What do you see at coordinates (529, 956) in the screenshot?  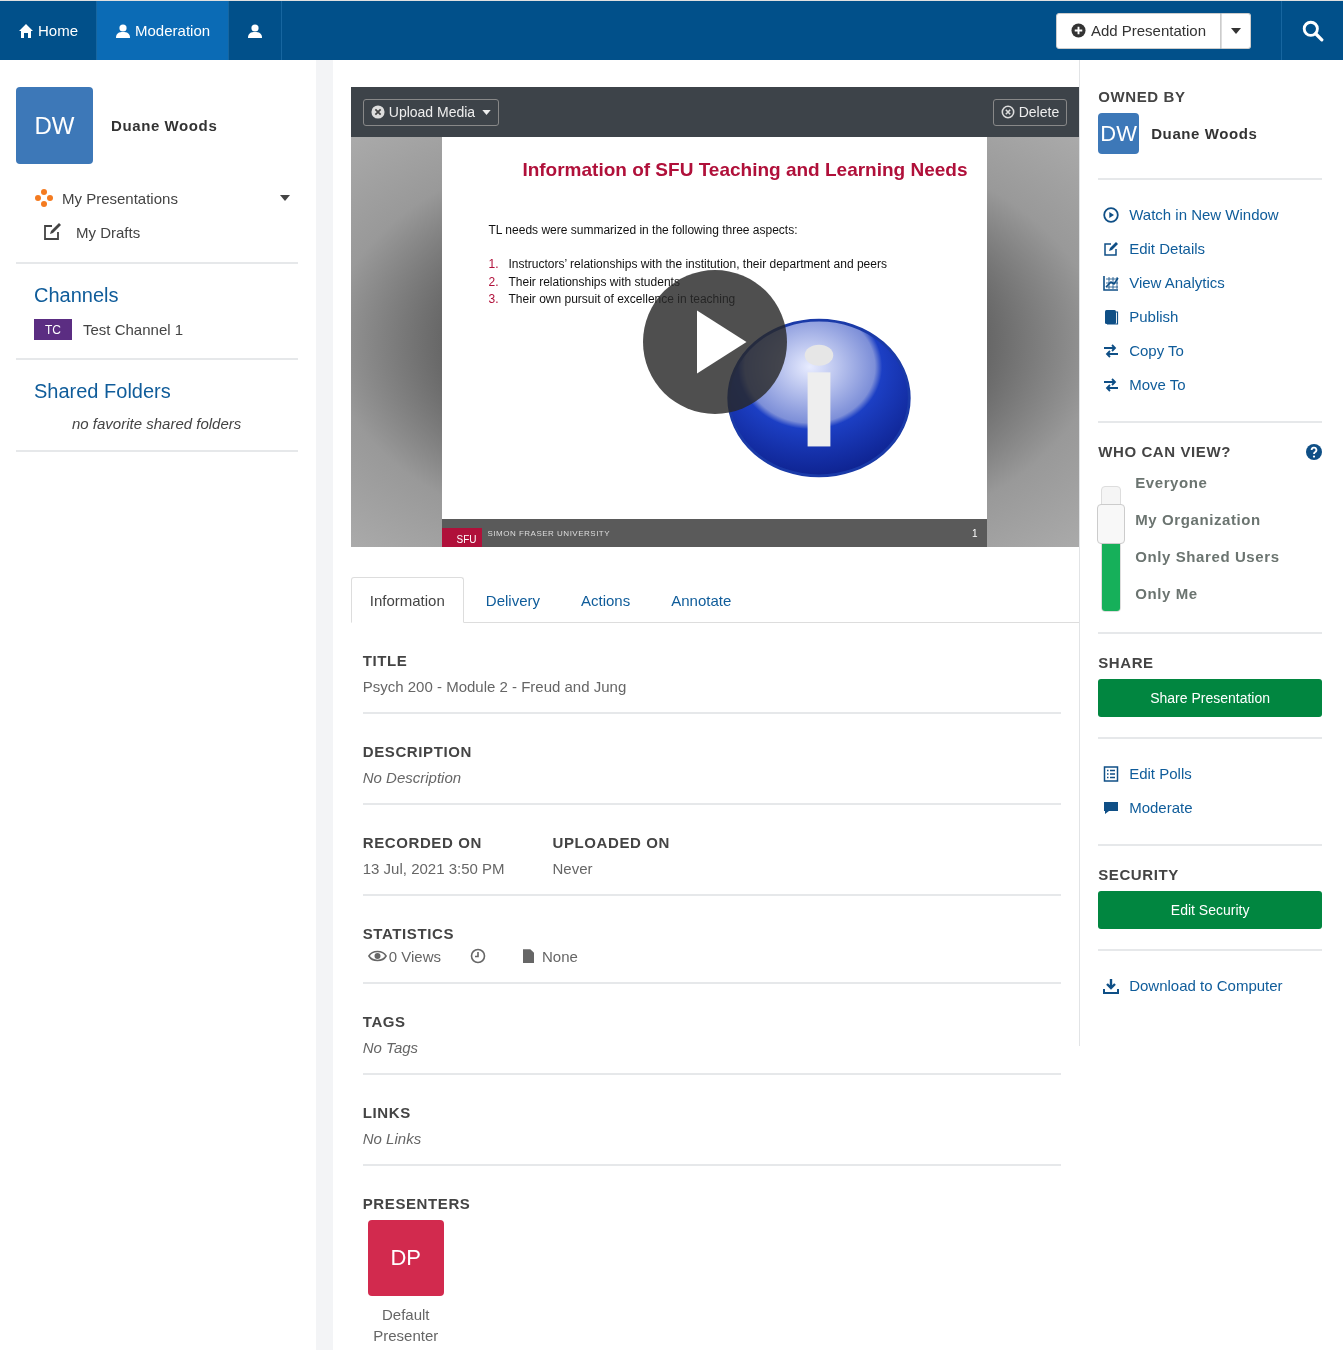 I see `file-icon` at bounding box center [529, 956].